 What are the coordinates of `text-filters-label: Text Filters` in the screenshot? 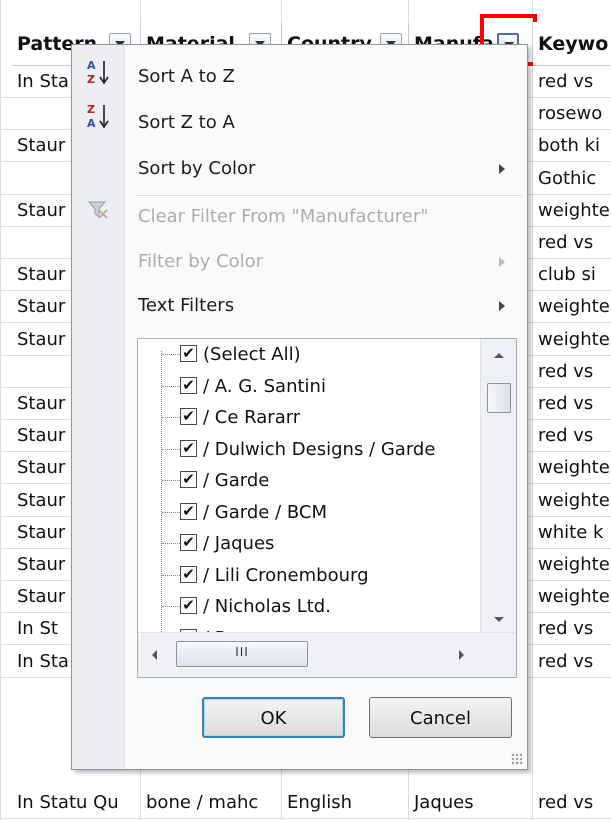 It's located at (186, 305).